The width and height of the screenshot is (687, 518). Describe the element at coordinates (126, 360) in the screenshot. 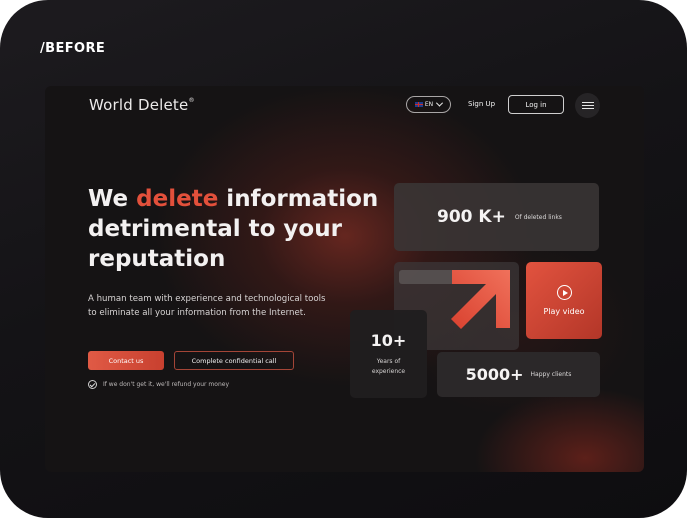

I see `contact-button: Contact us` at that location.